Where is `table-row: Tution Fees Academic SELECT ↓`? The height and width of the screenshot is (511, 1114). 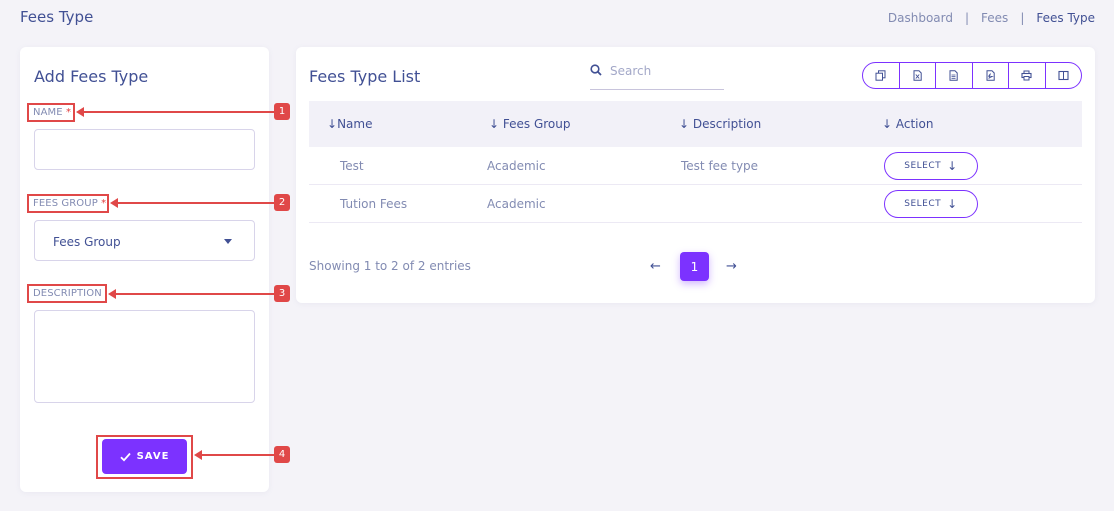 table-row: Tution Fees Academic SELECT ↓ is located at coordinates (695, 204).